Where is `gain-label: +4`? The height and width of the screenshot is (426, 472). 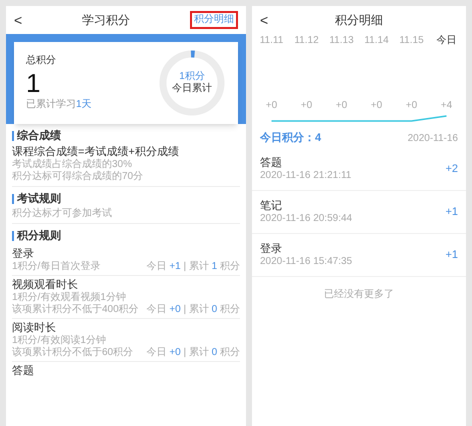 gain-label: +4 is located at coordinates (447, 106).